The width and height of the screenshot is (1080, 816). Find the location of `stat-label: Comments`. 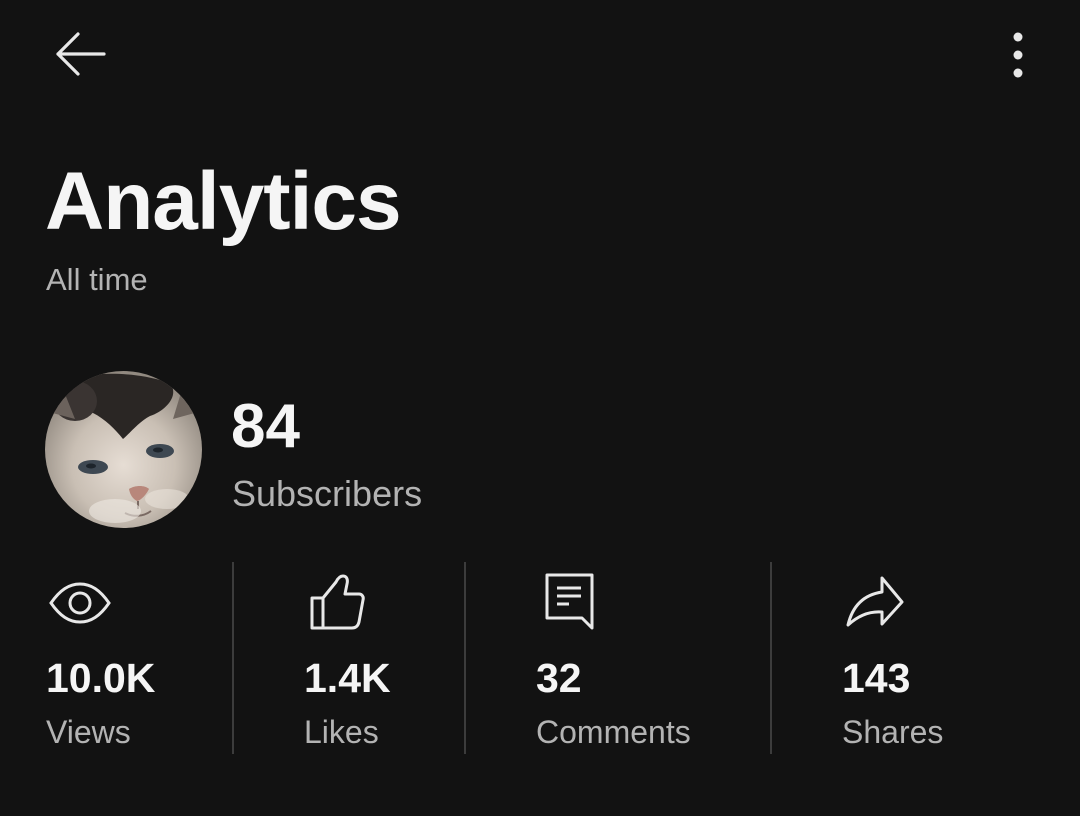

stat-label: Comments is located at coordinates (613, 732).